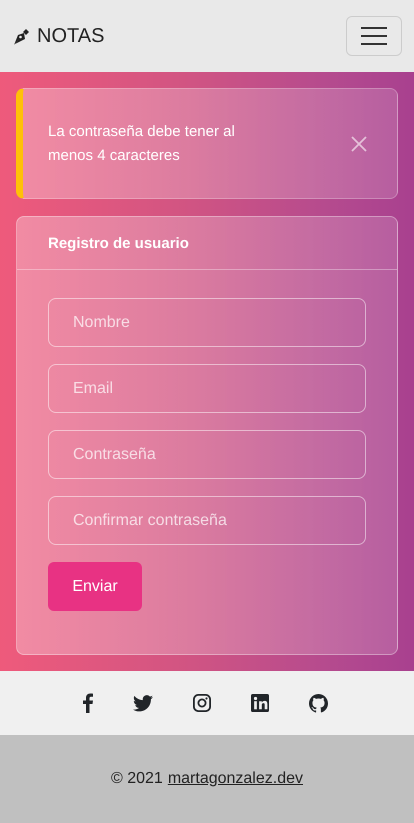  I want to click on input-field: Email, so click(207, 388).